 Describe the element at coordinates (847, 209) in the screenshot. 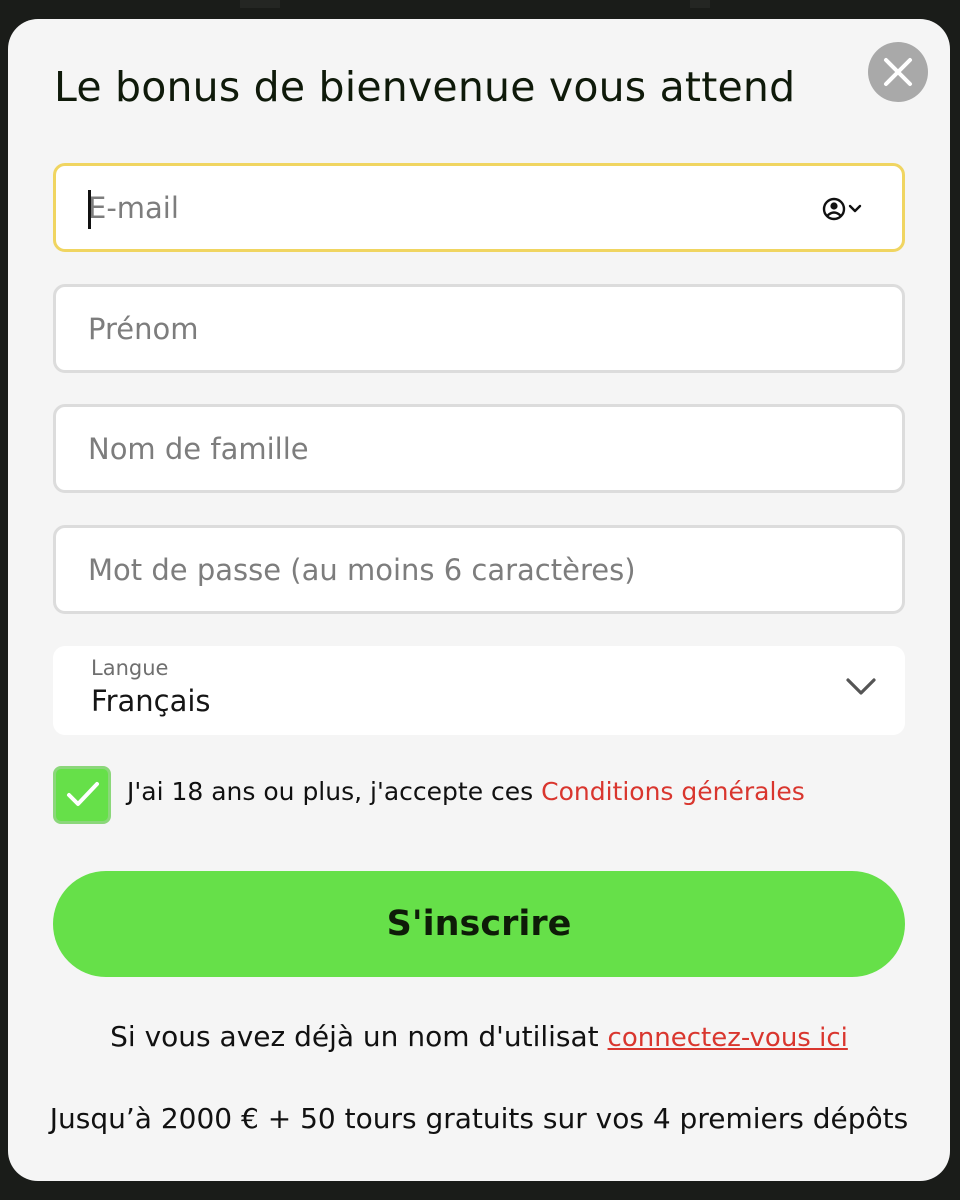

I see `contact-autofill-icon` at that location.